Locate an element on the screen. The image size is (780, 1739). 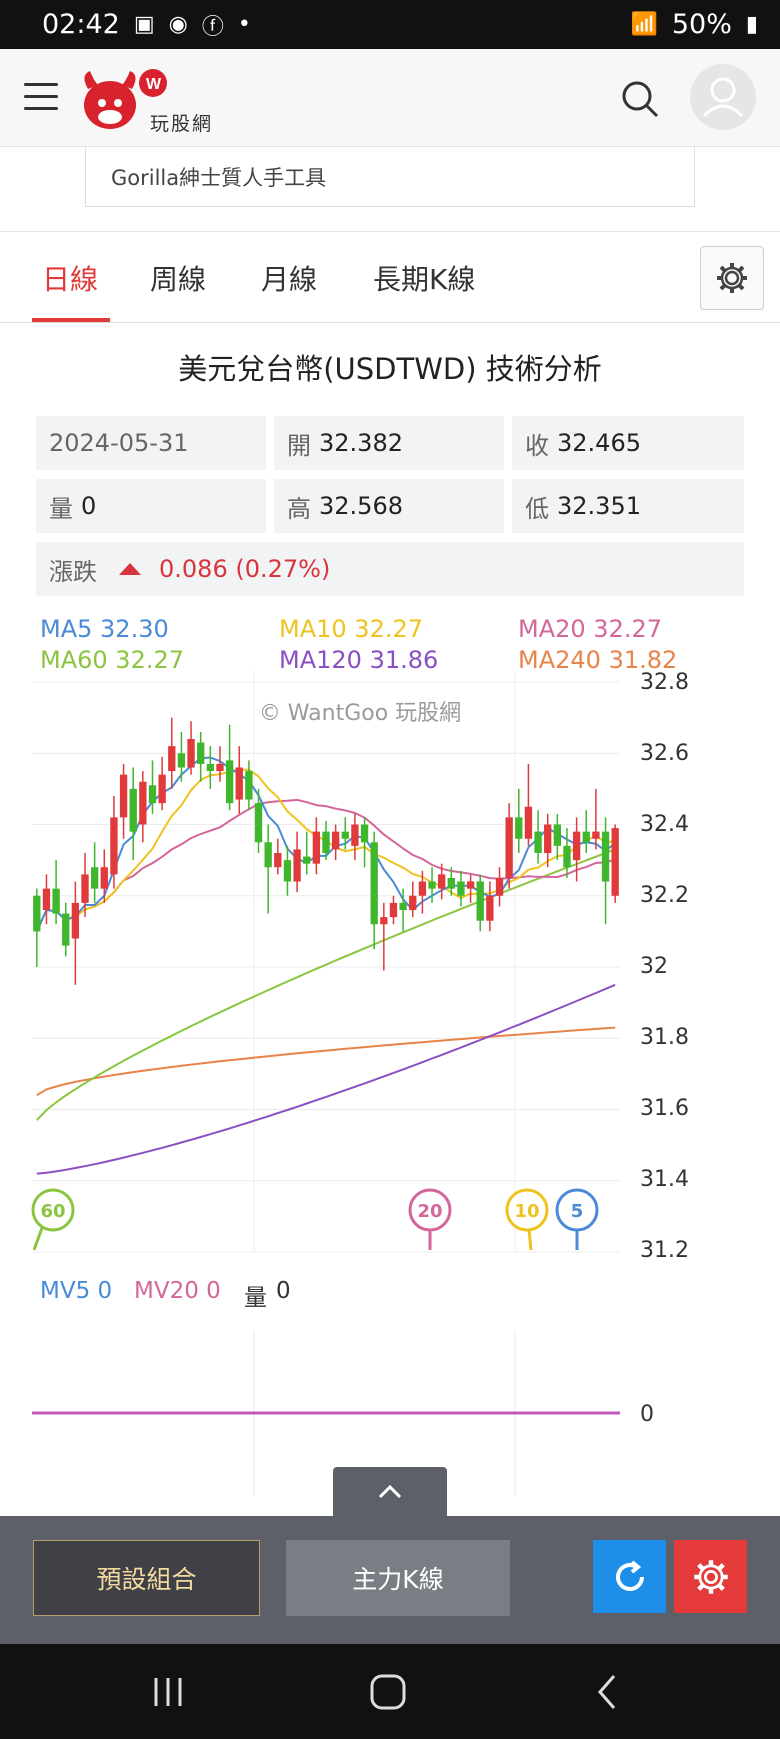
open-value: 32.382 is located at coordinates (361, 443).